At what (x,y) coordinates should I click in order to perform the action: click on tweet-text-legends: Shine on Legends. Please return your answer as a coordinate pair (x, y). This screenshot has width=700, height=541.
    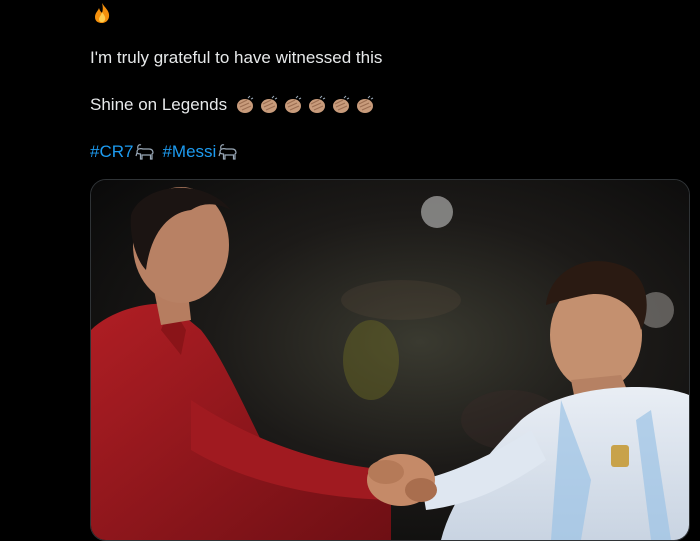
    Looking at the image, I should click on (159, 104).